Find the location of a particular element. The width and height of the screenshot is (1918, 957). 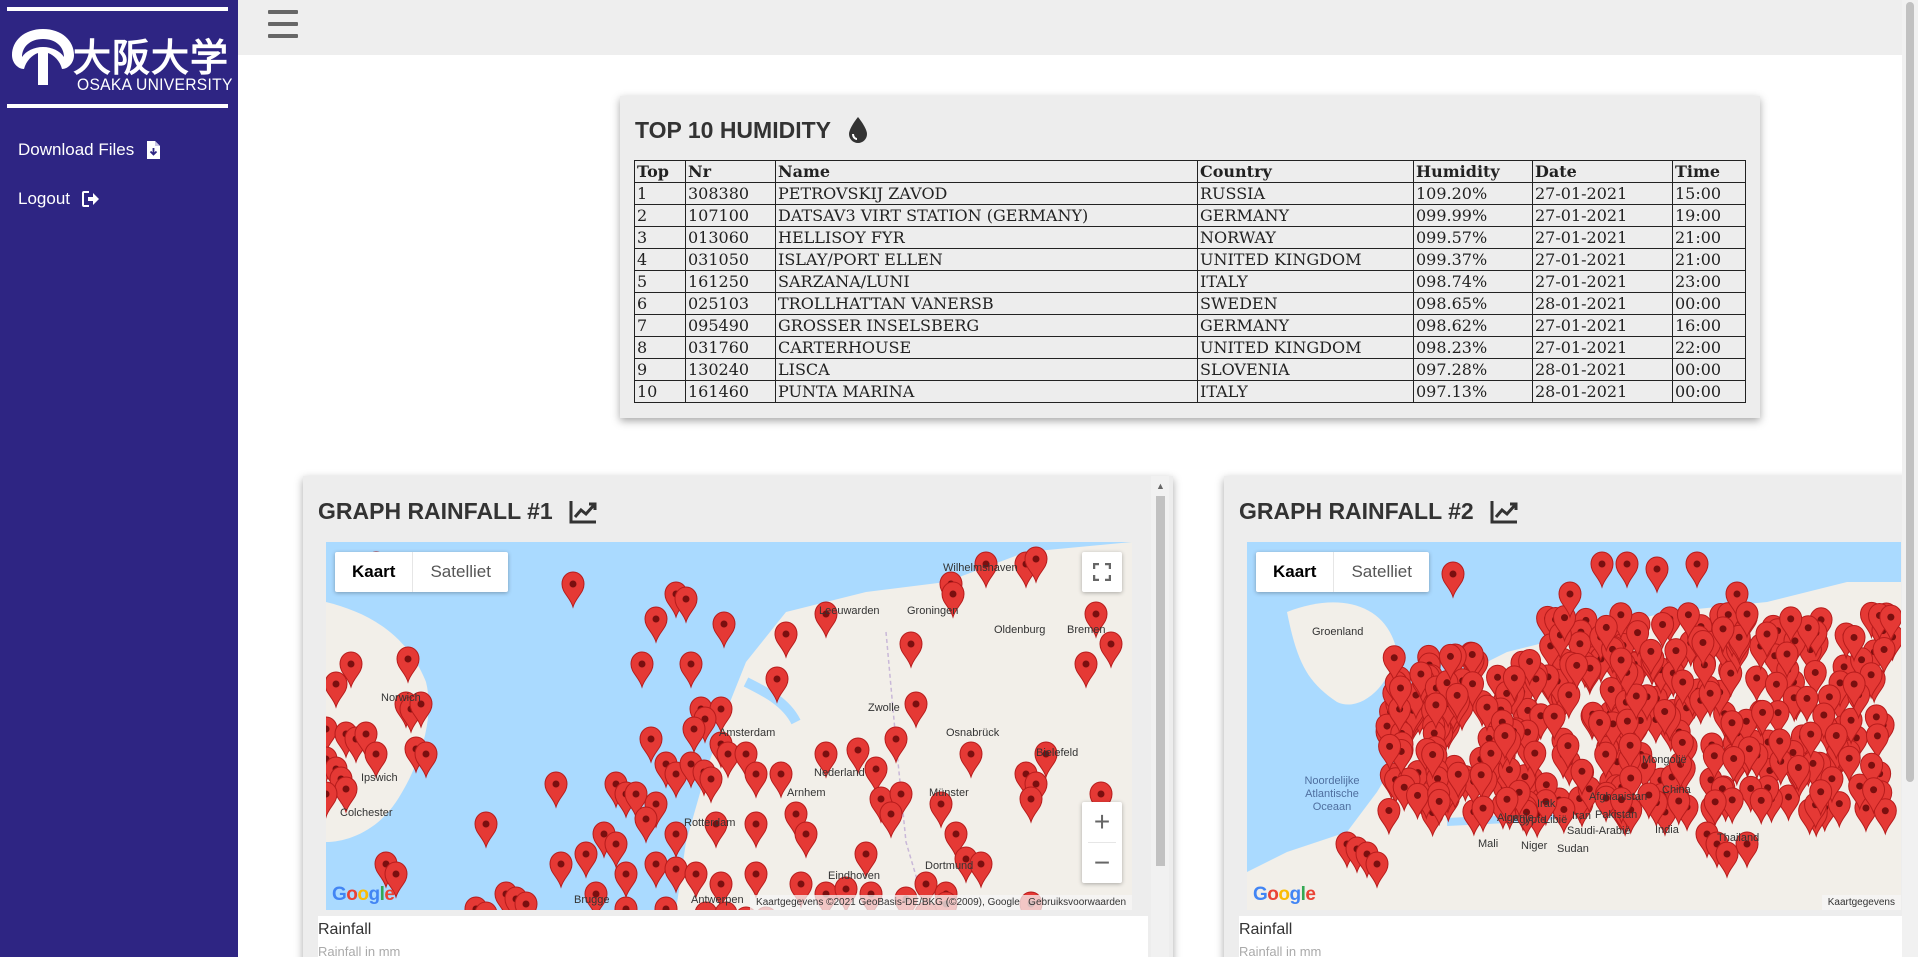

table-cell-top: 6 is located at coordinates (660, 303).